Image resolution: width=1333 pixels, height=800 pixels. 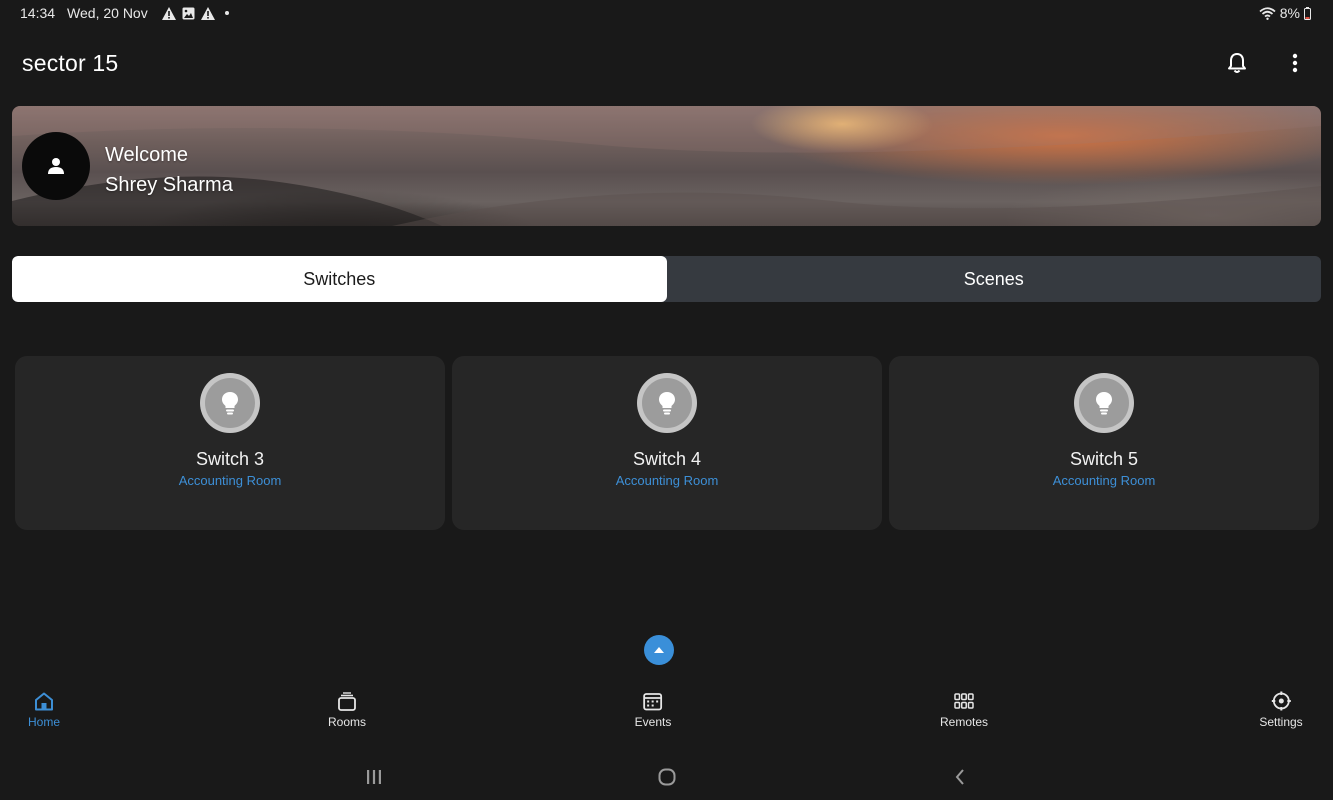 I want to click on gear-icon, so click(x=1281, y=701).